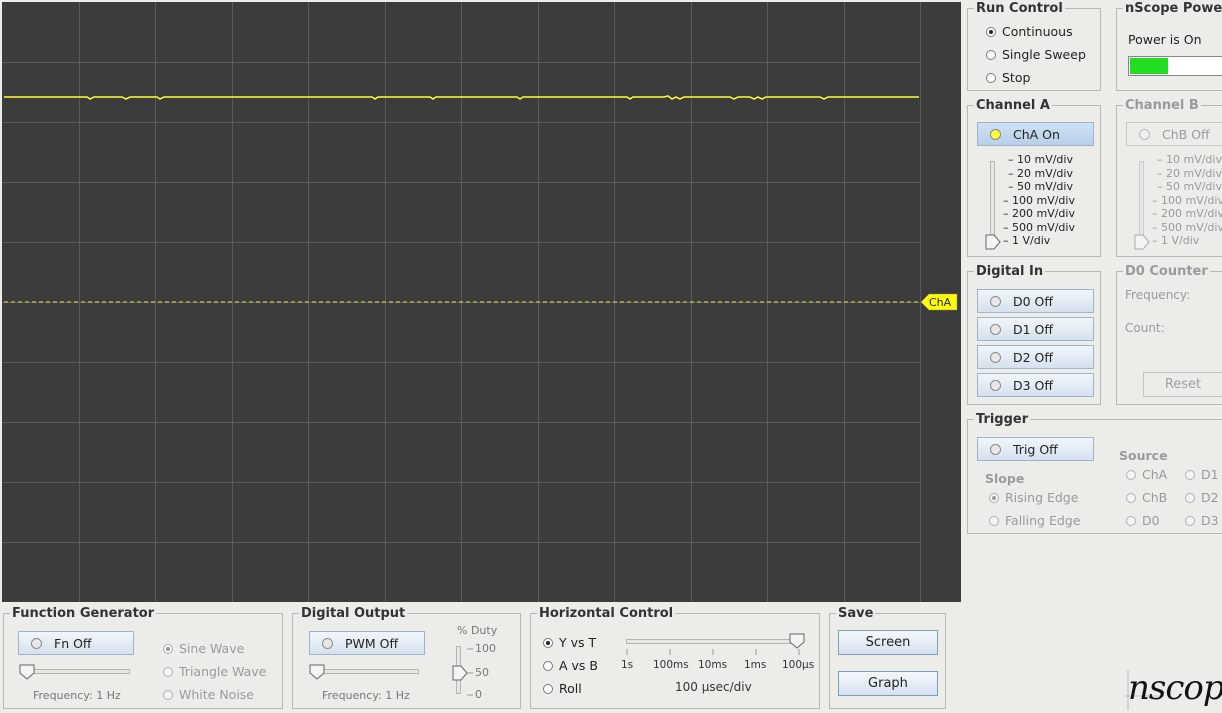 The image size is (1222, 713). What do you see at coordinates (1146, 474) in the screenshot?
I see `radio-source-cha: ChA` at bounding box center [1146, 474].